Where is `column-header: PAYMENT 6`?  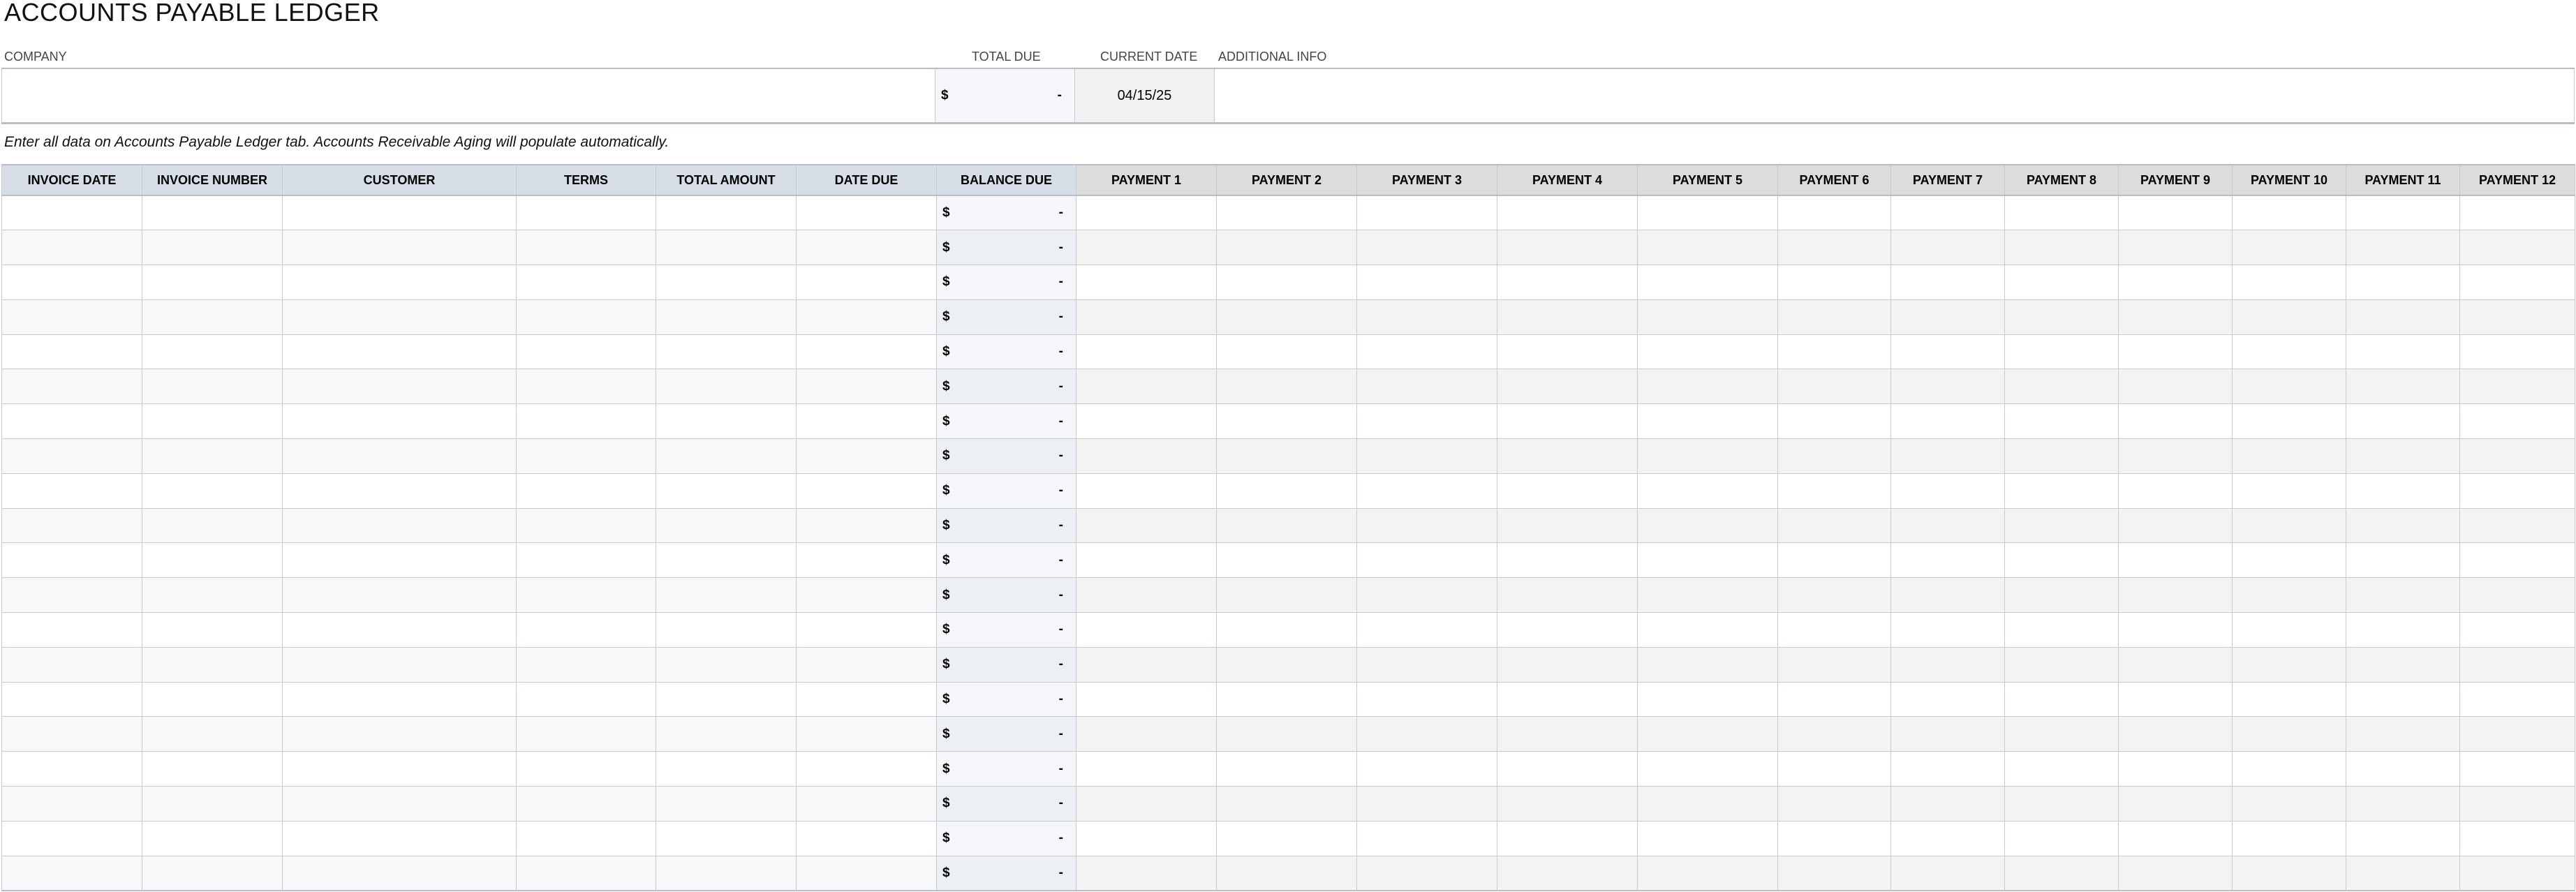
column-header: PAYMENT 6 is located at coordinates (1834, 180).